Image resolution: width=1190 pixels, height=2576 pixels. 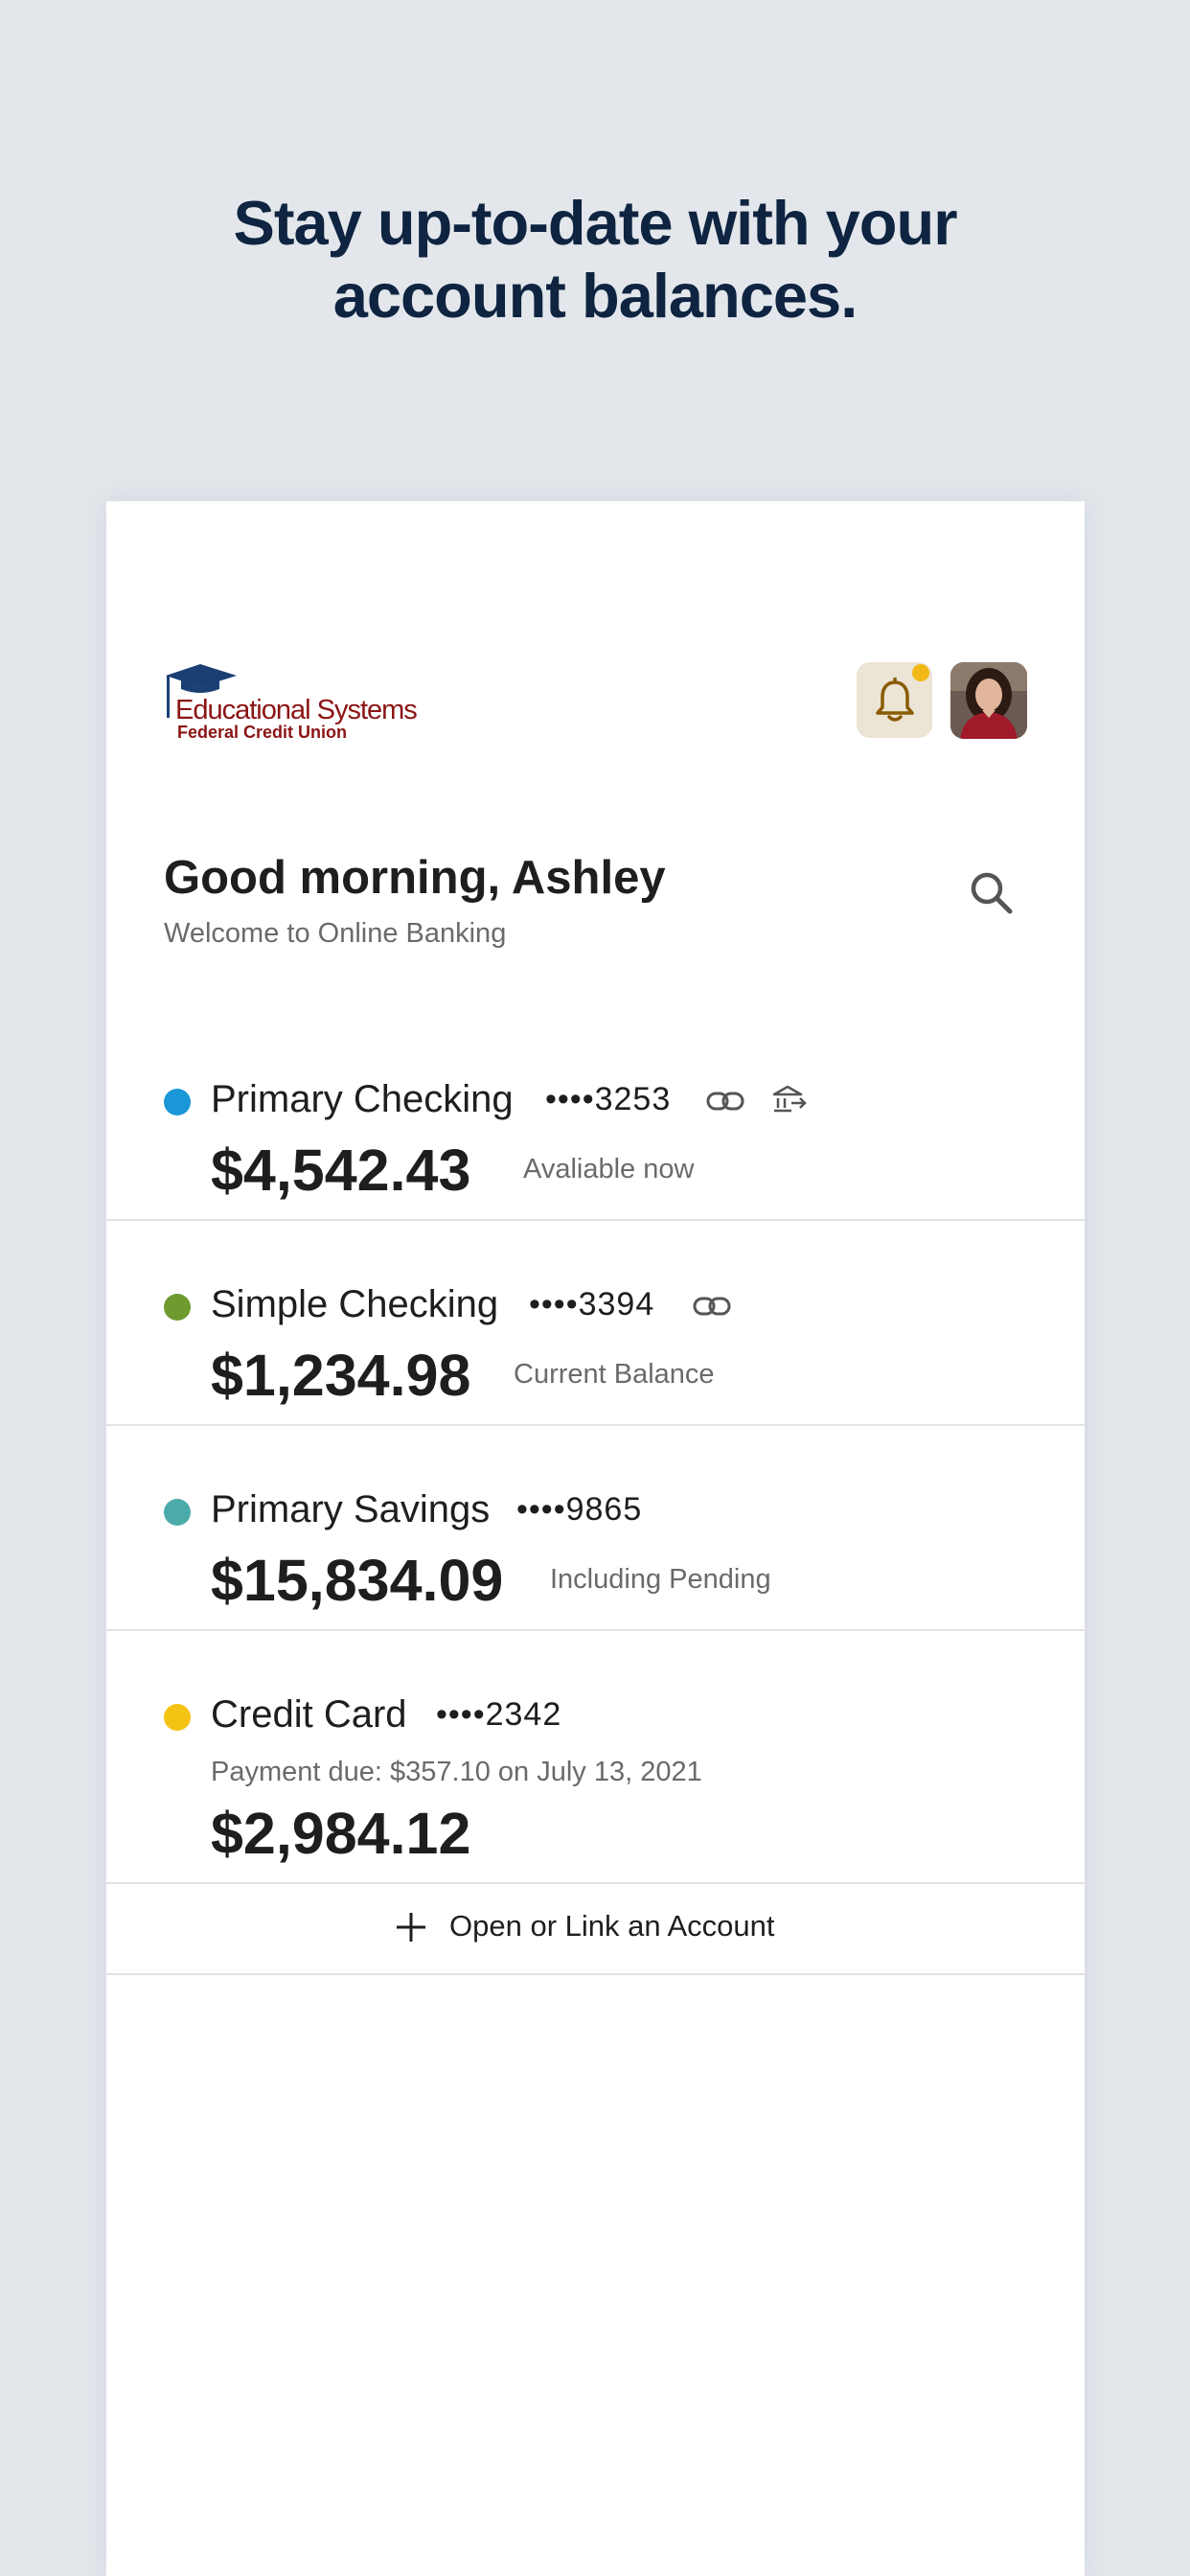 I want to click on profile-photo, so click(x=988, y=700).